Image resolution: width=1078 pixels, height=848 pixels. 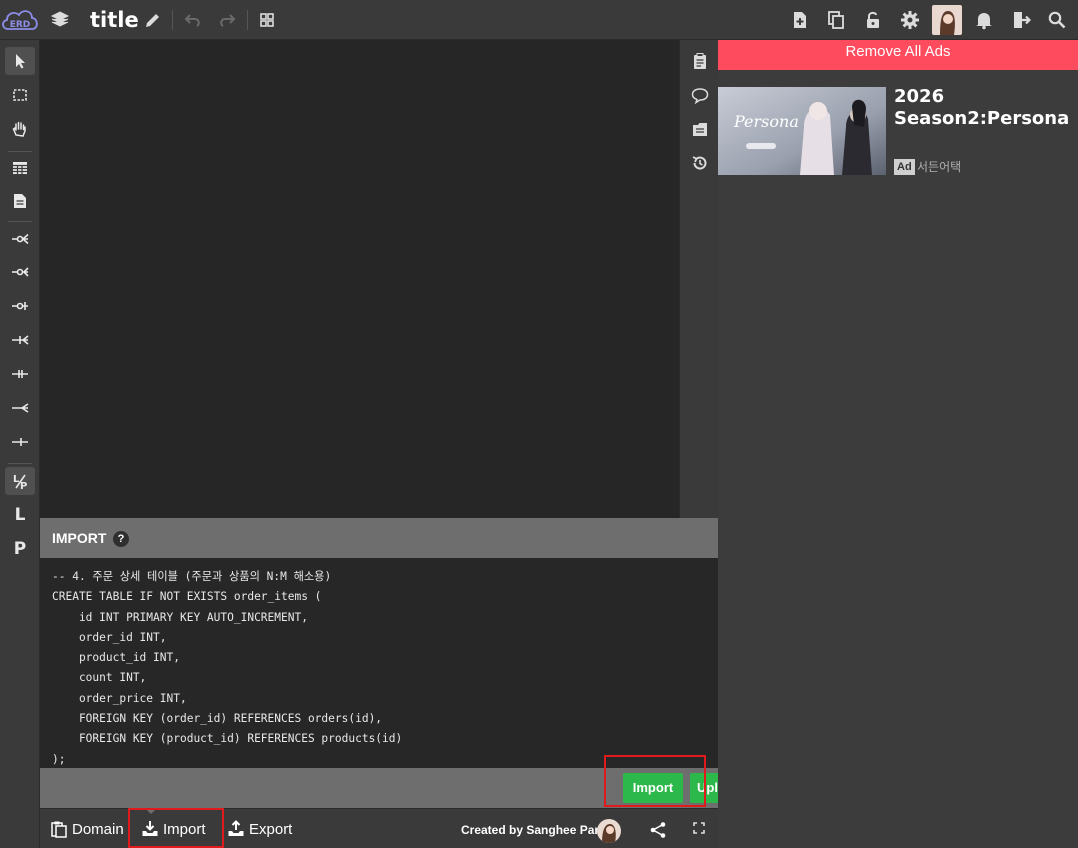 I want to click on export-tab-button: Export, so click(x=259, y=829).